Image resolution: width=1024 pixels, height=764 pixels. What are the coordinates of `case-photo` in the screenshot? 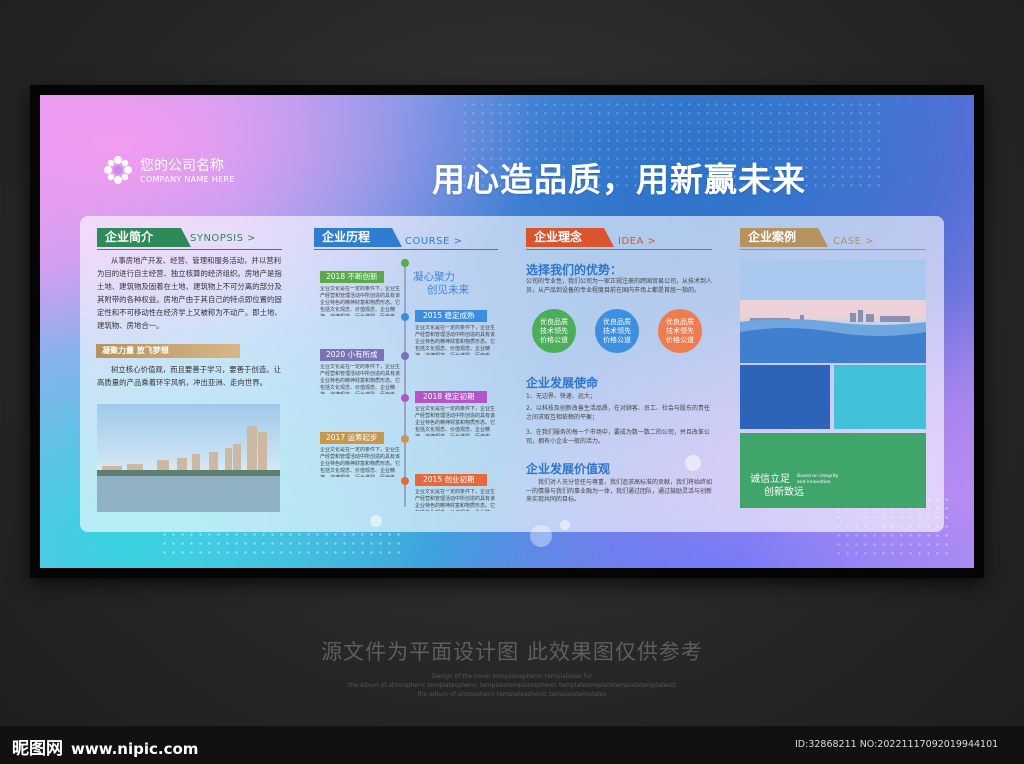 It's located at (833, 311).